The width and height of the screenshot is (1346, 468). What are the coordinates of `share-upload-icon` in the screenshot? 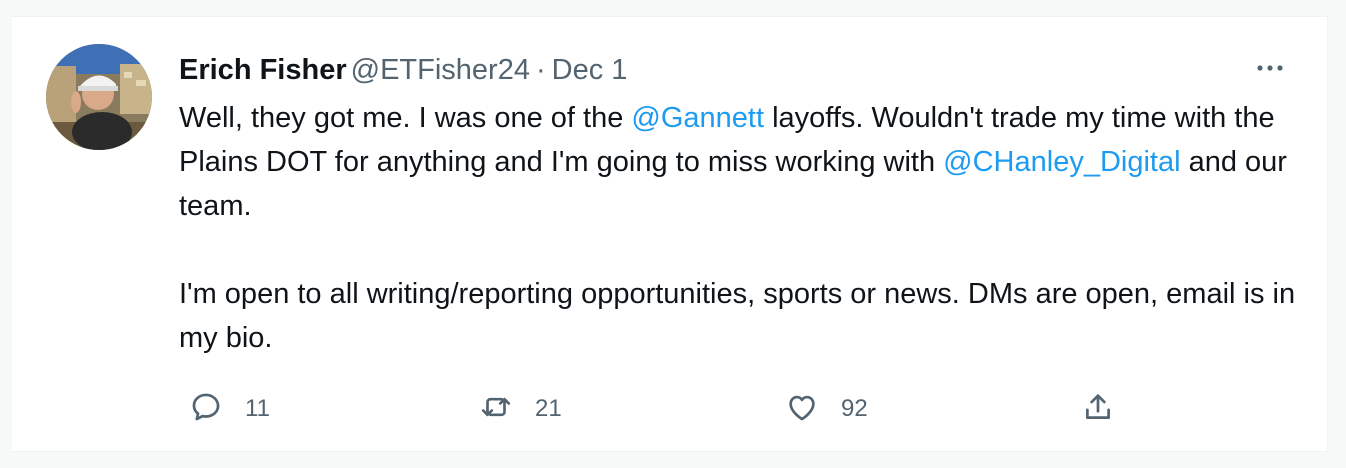 It's located at (1098, 409).